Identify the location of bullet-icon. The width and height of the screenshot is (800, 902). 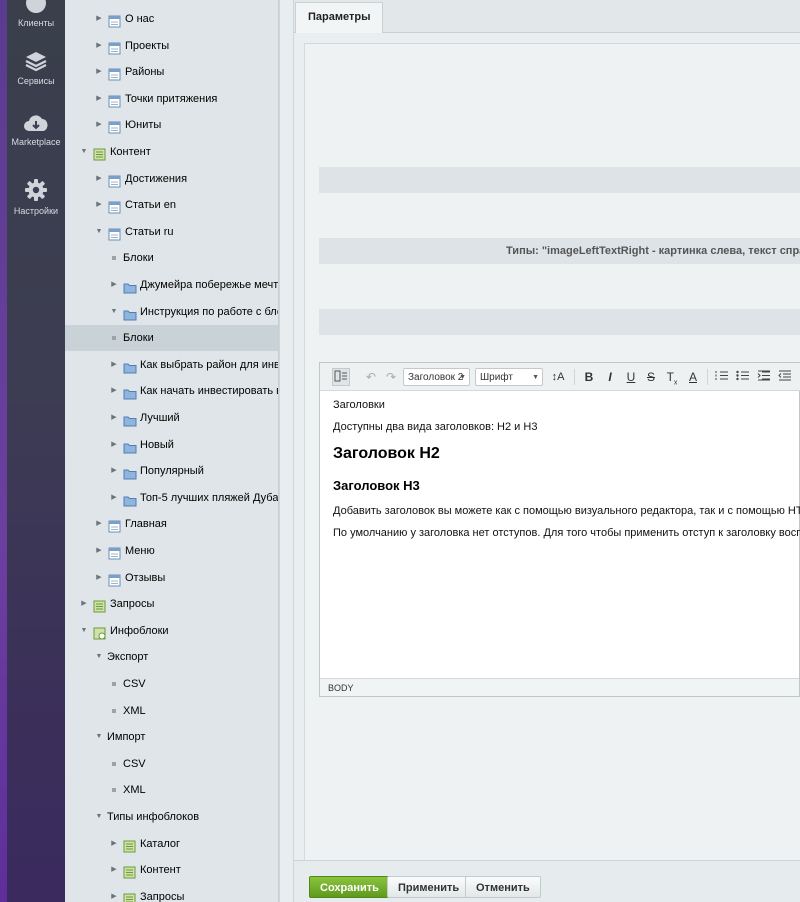
(114, 710).